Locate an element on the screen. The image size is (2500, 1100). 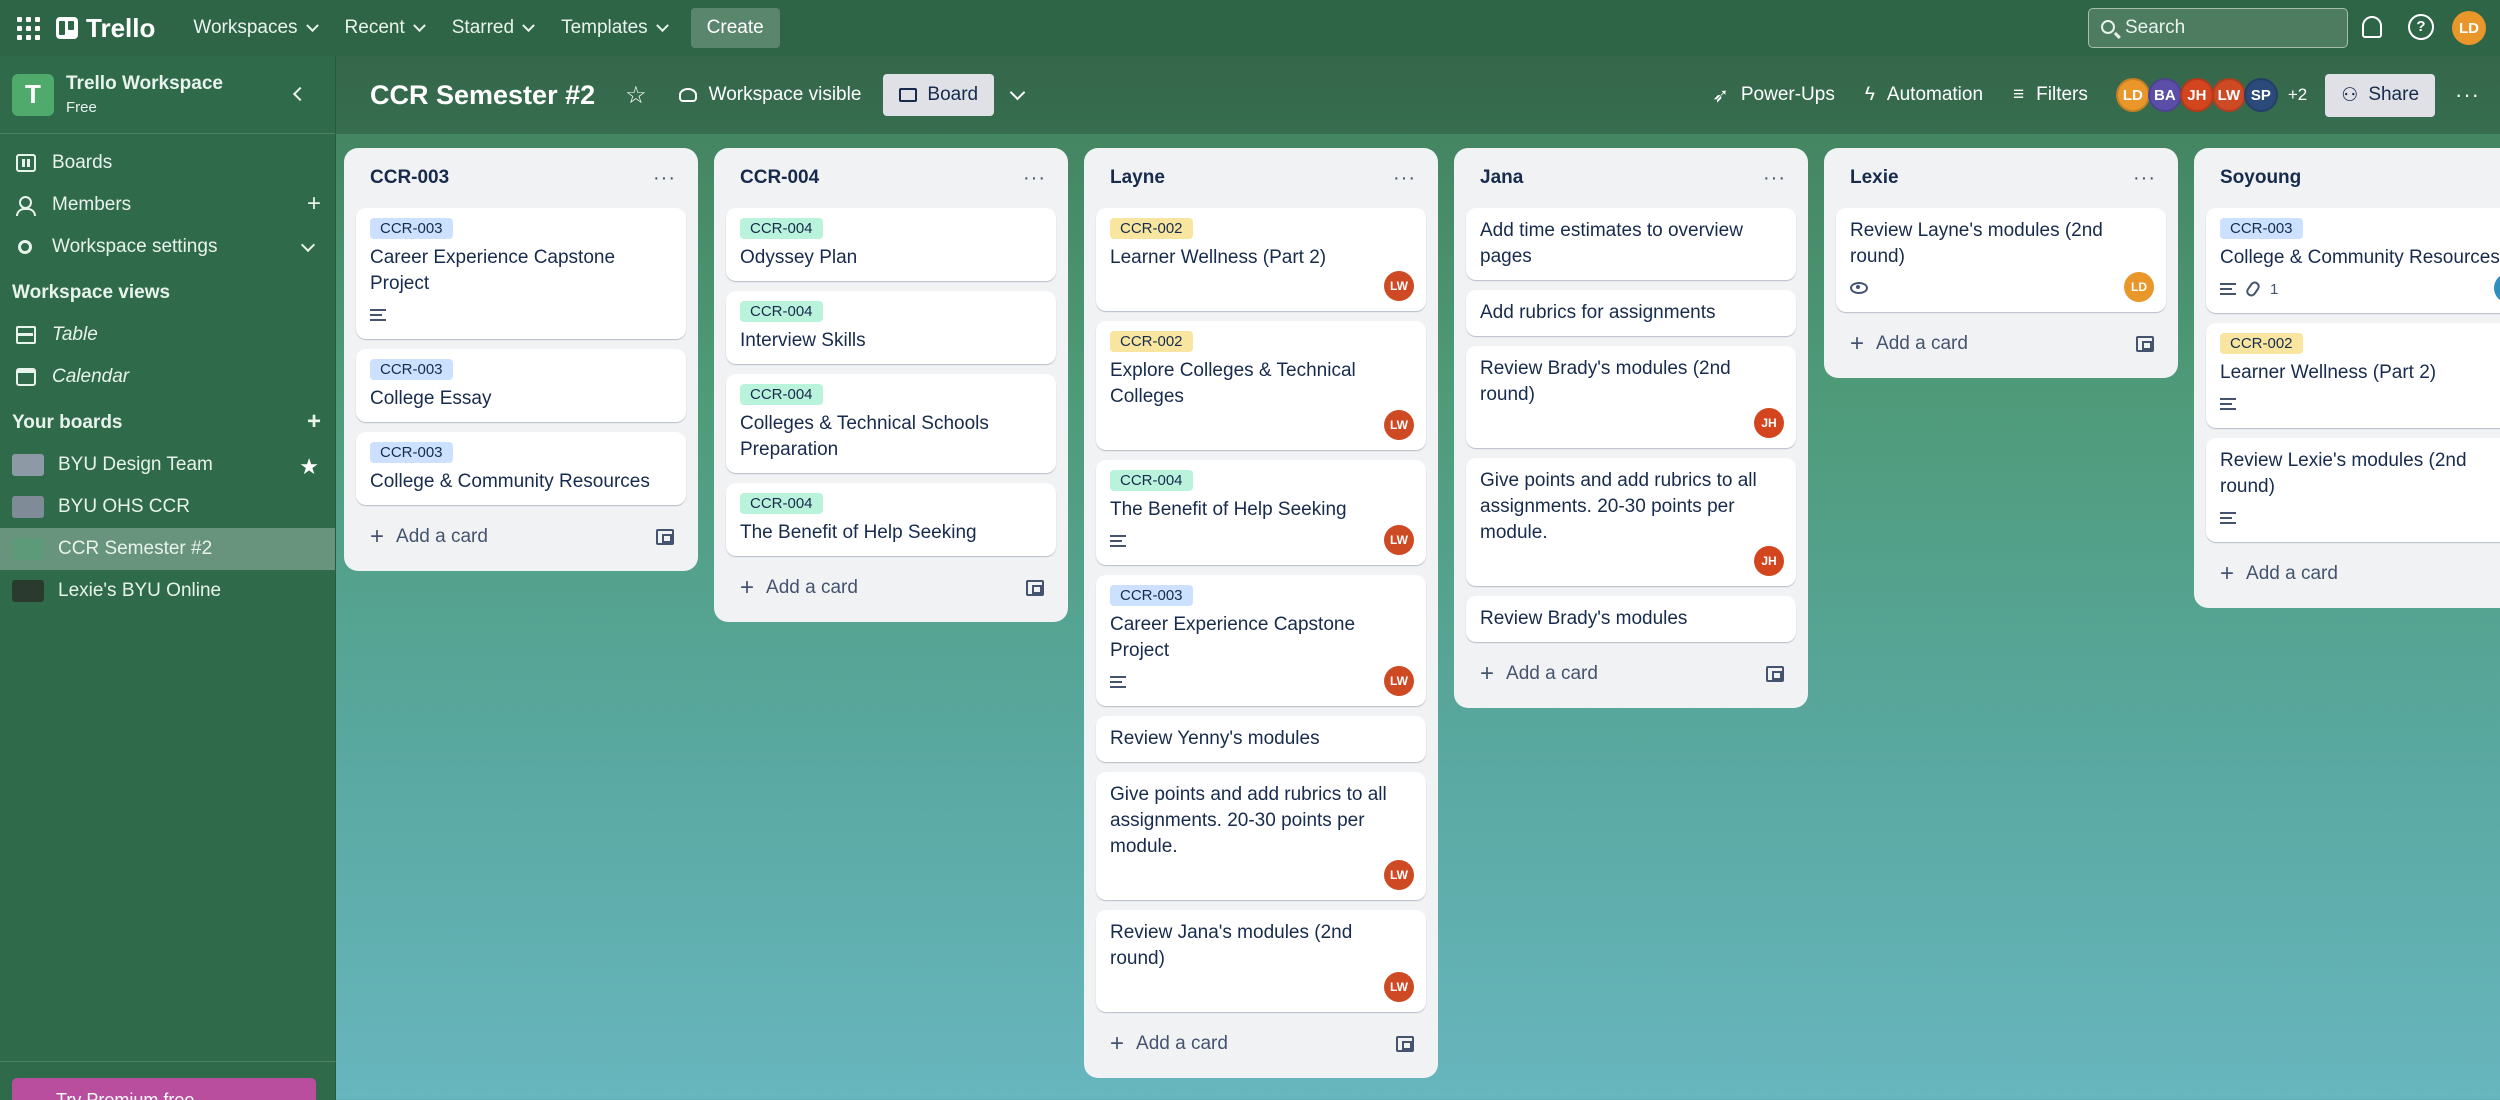
card: Review Brady's modules is located at coordinates (1631, 619).